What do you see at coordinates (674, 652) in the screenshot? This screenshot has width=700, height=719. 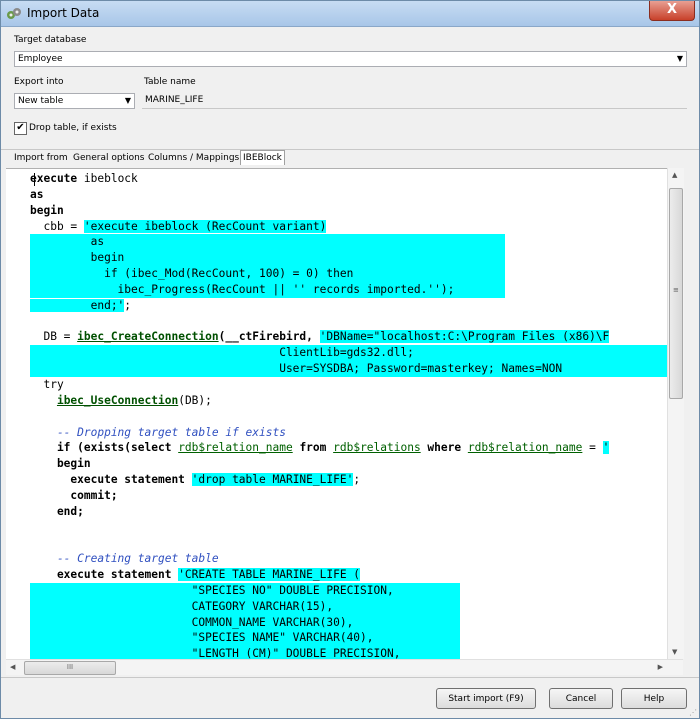 I see `scroll-down-icon: ▼` at bounding box center [674, 652].